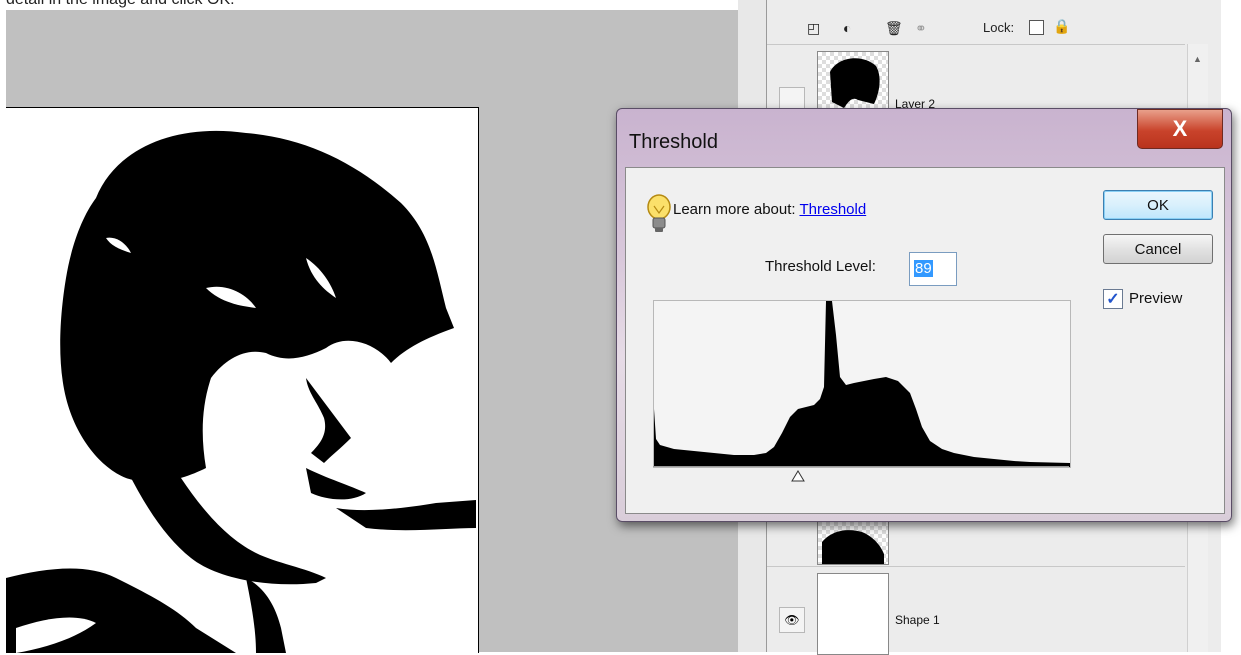 This screenshot has height=655, width=1241. What do you see at coordinates (1113, 299) in the screenshot?
I see `preview-checkbox: ✓` at bounding box center [1113, 299].